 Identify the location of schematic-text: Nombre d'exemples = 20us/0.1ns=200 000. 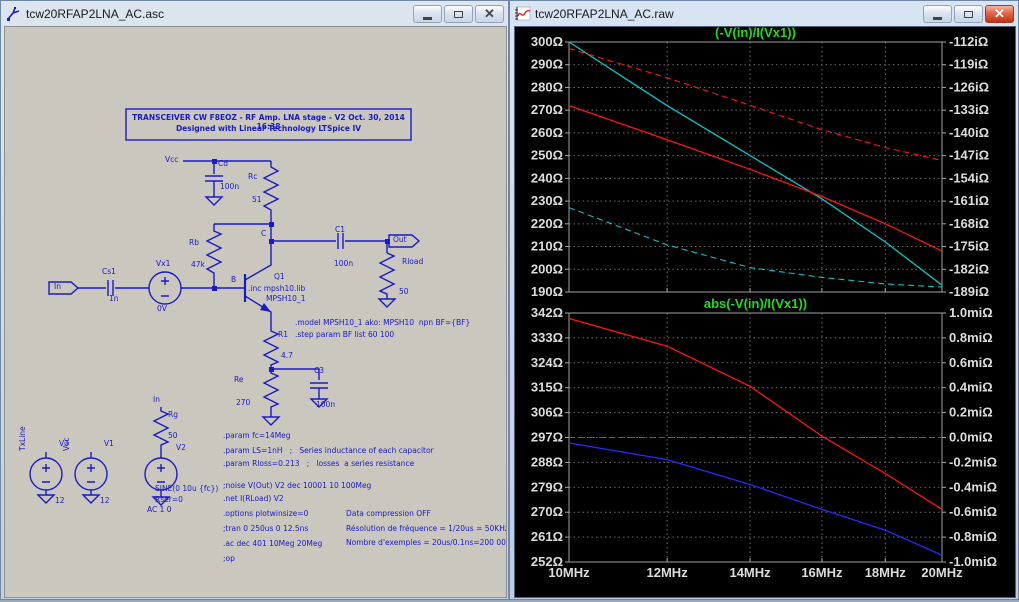
(426, 542).